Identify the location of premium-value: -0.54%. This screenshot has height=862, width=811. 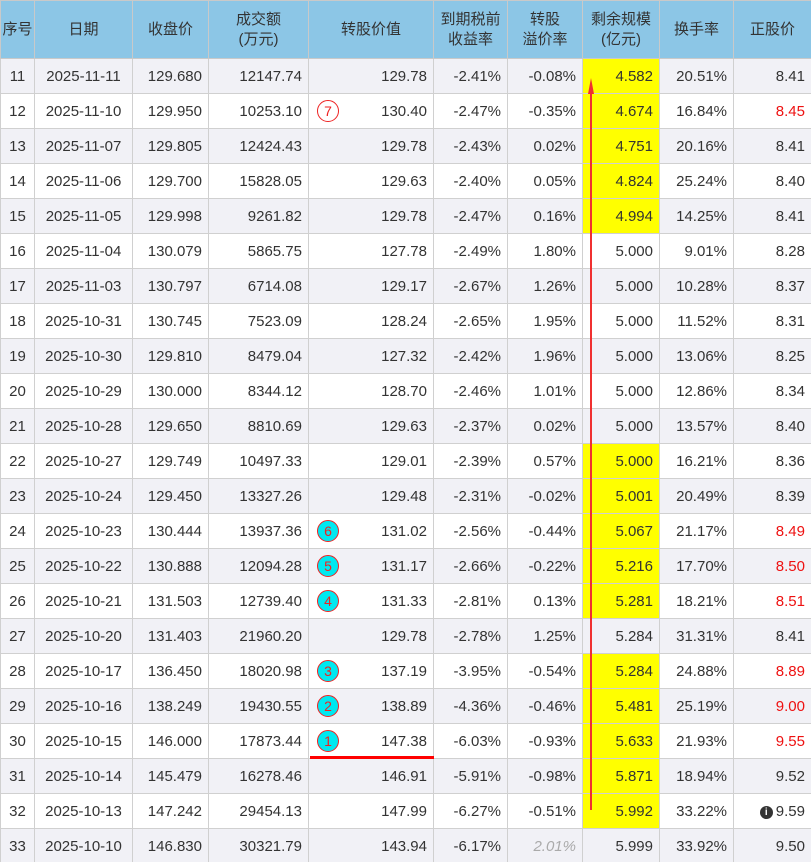
(552, 671).